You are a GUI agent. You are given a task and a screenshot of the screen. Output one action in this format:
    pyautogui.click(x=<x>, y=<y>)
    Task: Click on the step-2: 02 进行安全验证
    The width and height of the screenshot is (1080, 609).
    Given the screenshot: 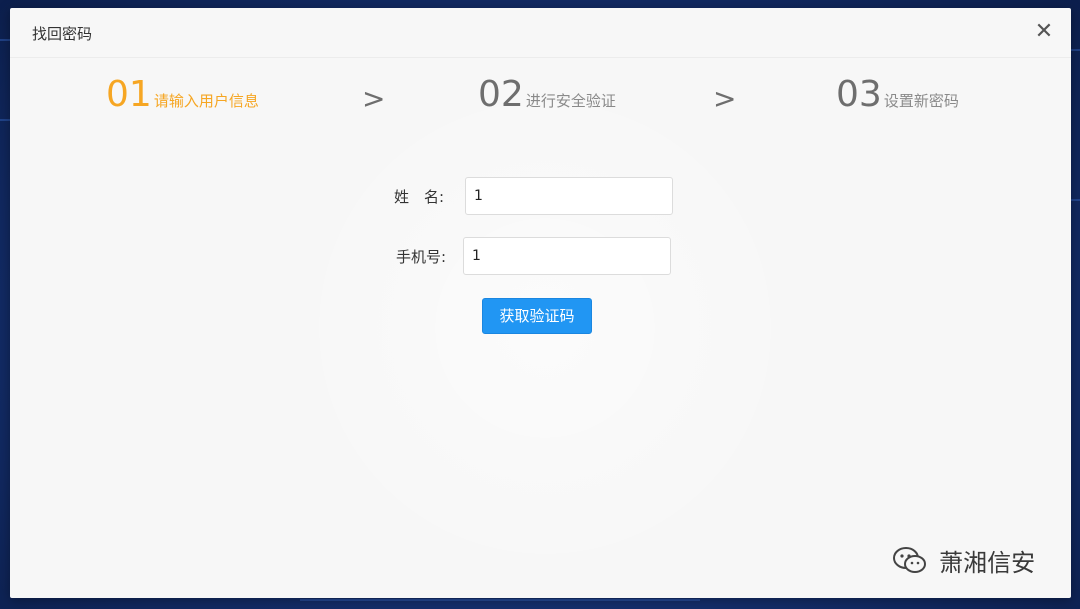 What is the action you would take?
    pyautogui.click(x=547, y=99)
    